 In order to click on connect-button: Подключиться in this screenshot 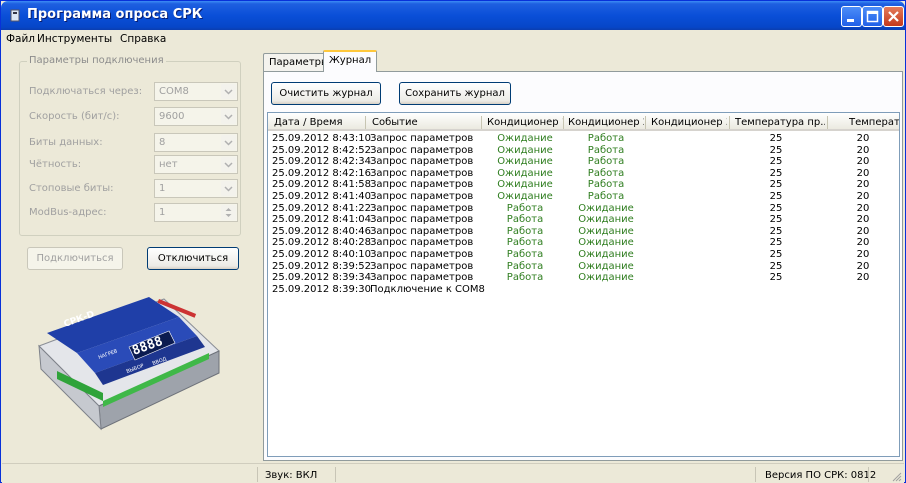, I will do `click(75, 258)`.